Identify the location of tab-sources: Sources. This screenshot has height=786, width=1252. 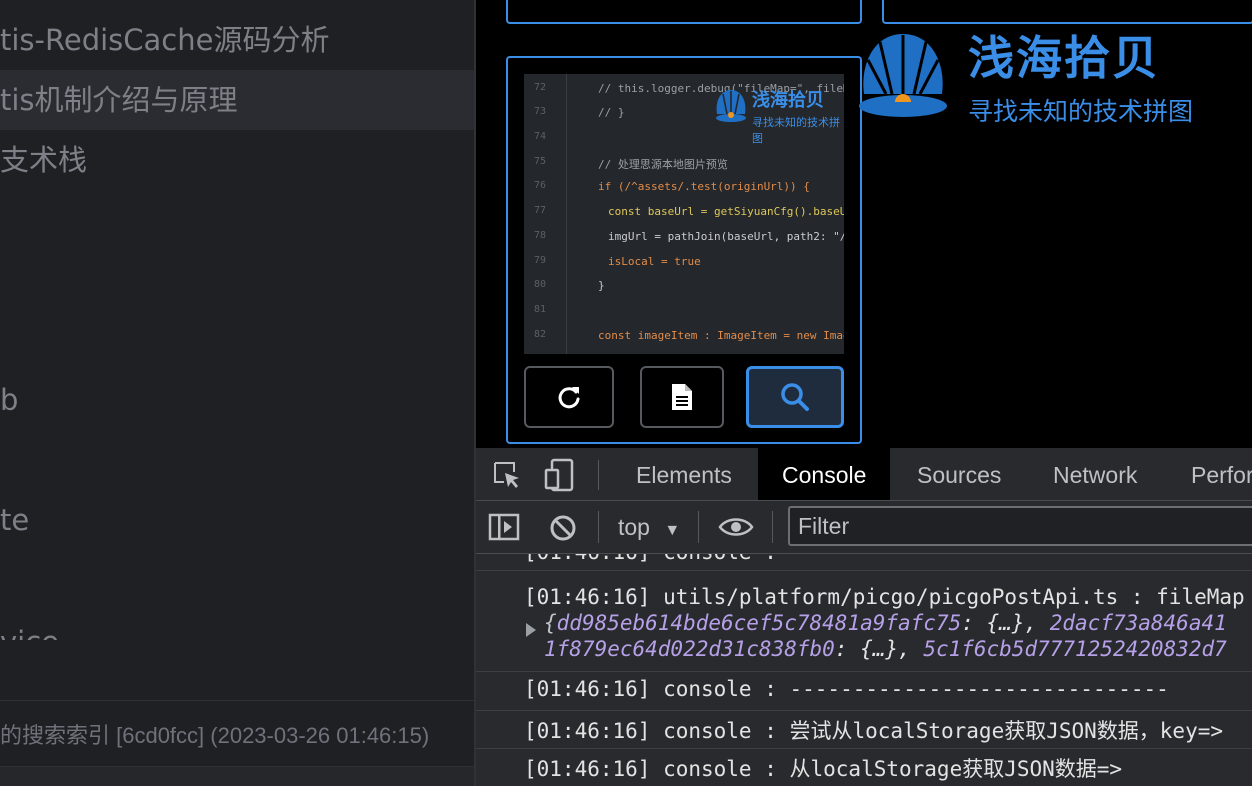
(959, 474).